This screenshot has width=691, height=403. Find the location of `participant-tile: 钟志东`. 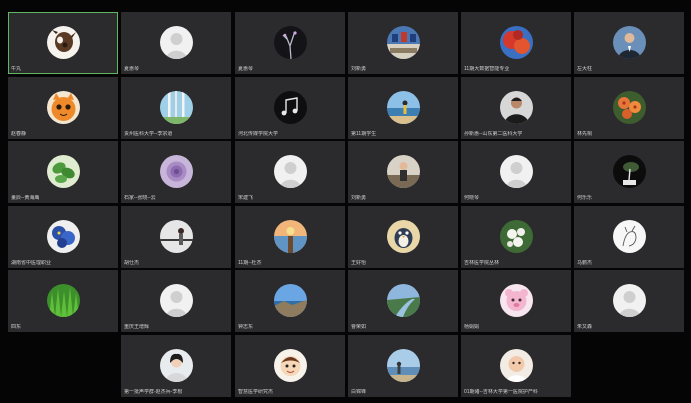

participant-tile: 钟志东 is located at coordinates (290, 301).